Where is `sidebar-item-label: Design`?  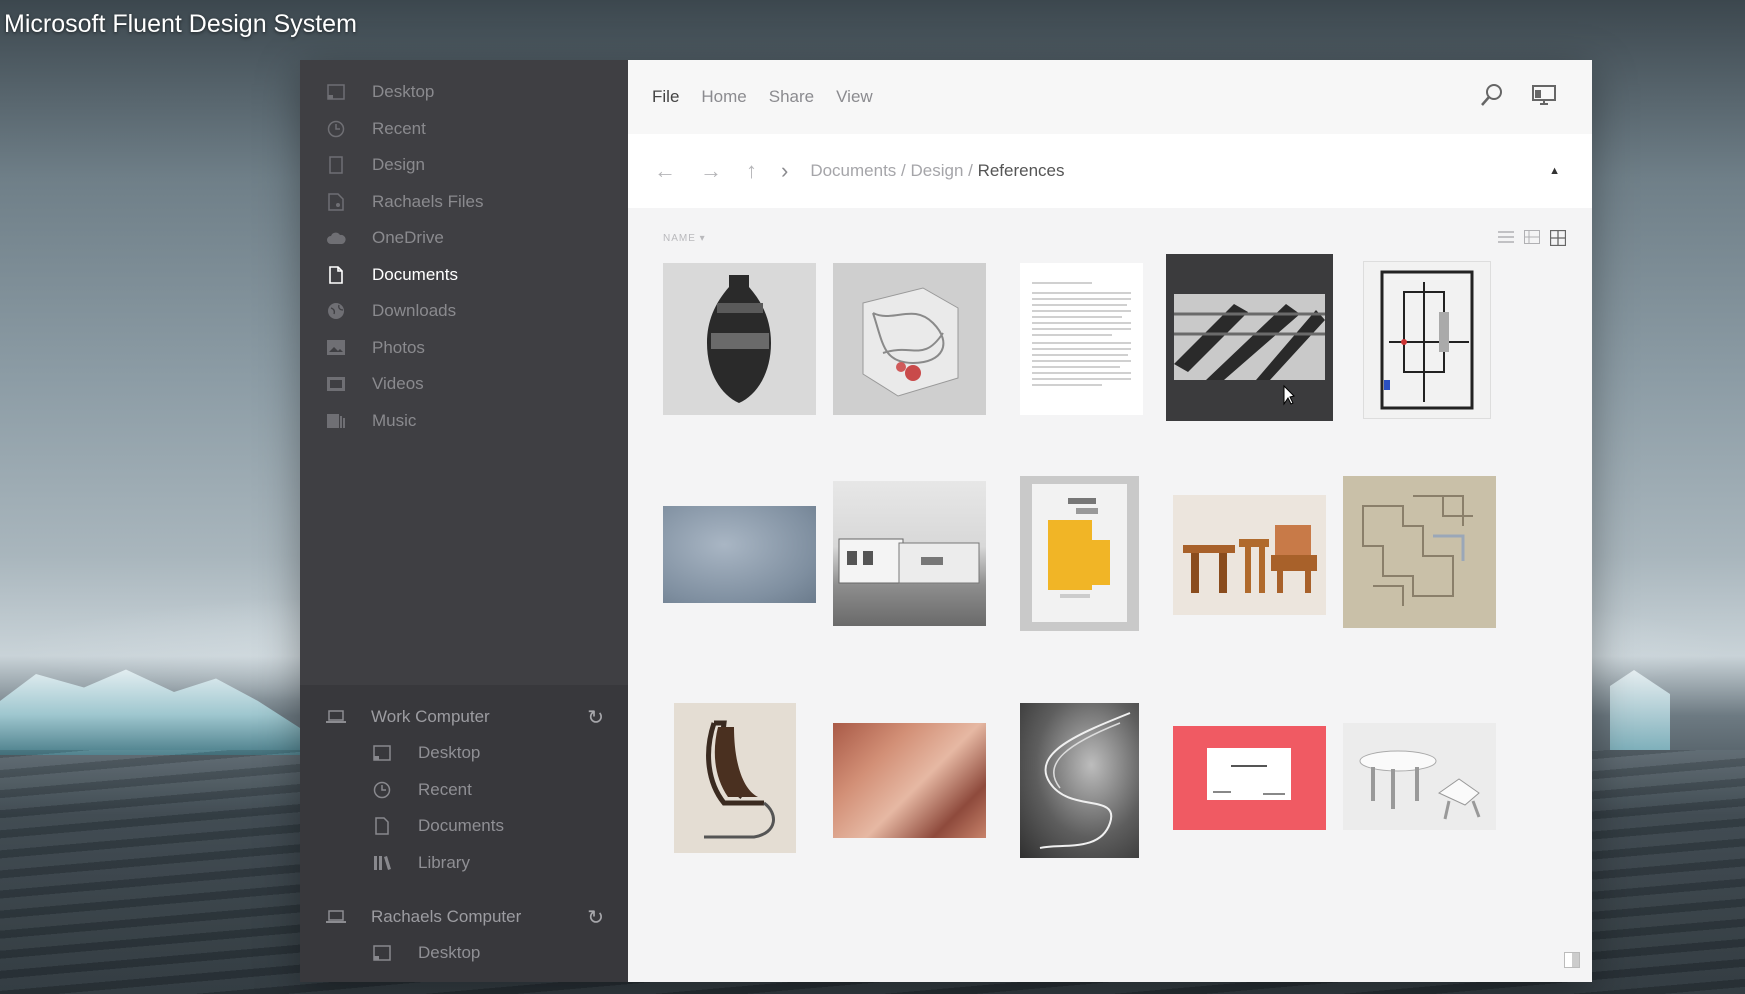 sidebar-item-label: Design is located at coordinates (398, 165).